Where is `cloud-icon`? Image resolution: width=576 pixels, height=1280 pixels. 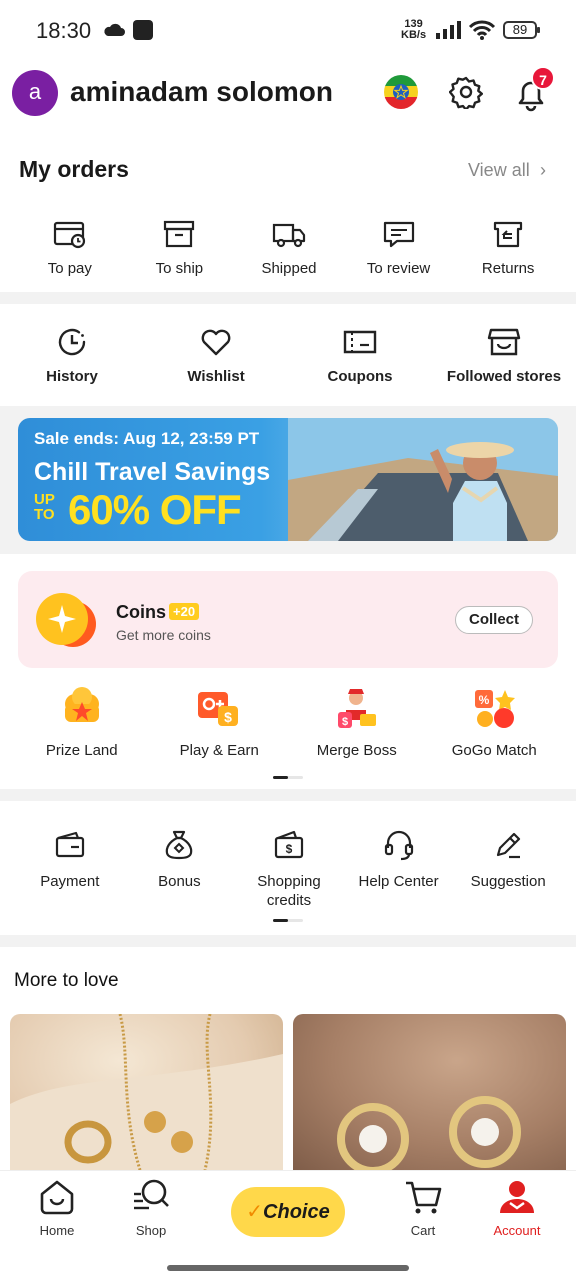
cloud-icon is located at coordinates (114, 29).